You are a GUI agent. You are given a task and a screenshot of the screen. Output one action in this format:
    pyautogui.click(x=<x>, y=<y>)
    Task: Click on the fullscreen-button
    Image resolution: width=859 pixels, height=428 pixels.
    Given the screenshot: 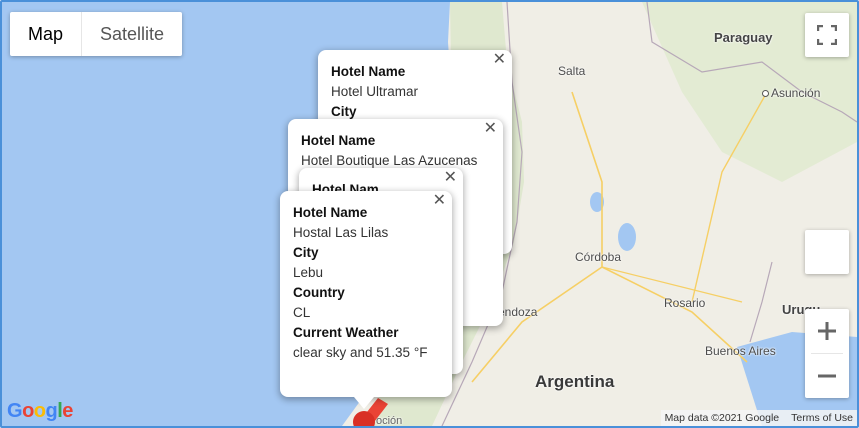 What is the action you would take?
    pyautogui.click(x=827, y=35)
    